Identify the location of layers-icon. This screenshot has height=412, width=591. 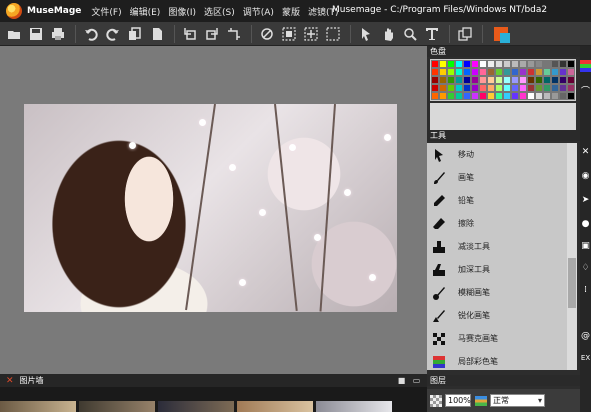
(465, 34).